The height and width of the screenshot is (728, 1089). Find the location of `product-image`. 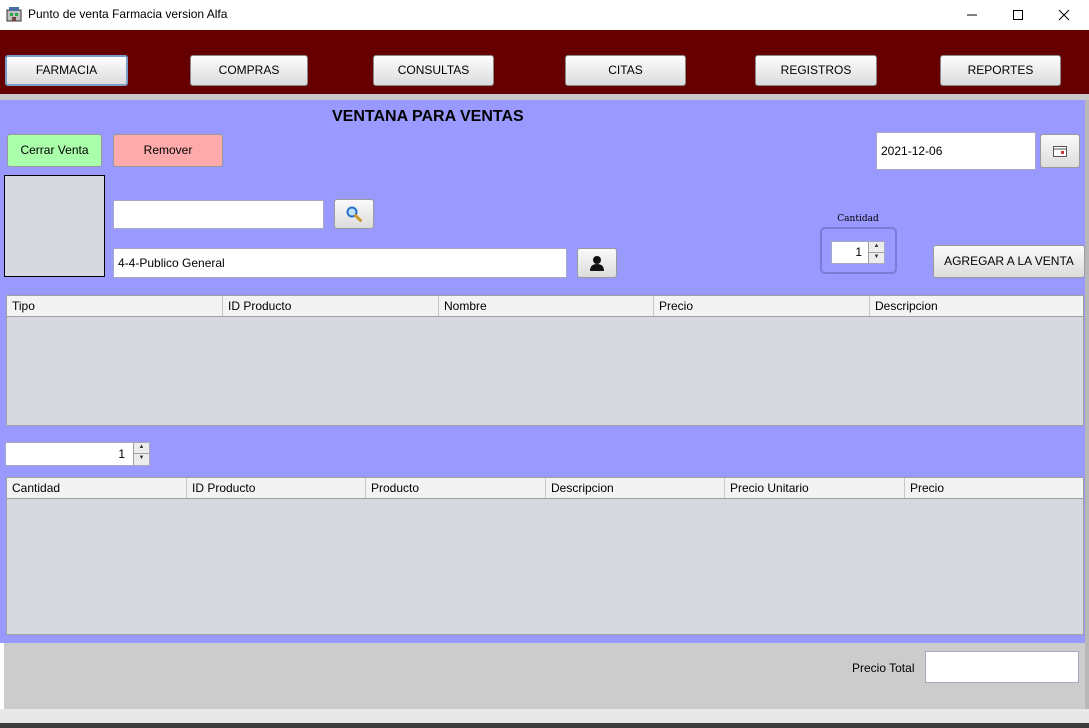

product-image is located at coordinates (54, 226).